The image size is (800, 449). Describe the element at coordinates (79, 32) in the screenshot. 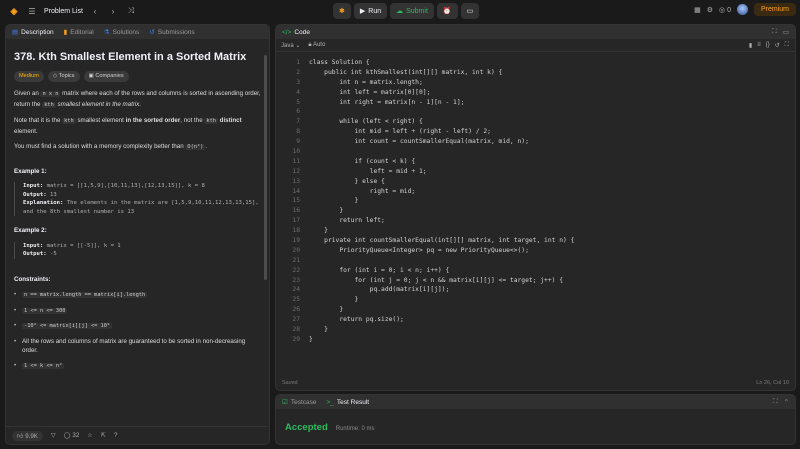

I see `tab-editorial: ▮ Editorial` at that location.